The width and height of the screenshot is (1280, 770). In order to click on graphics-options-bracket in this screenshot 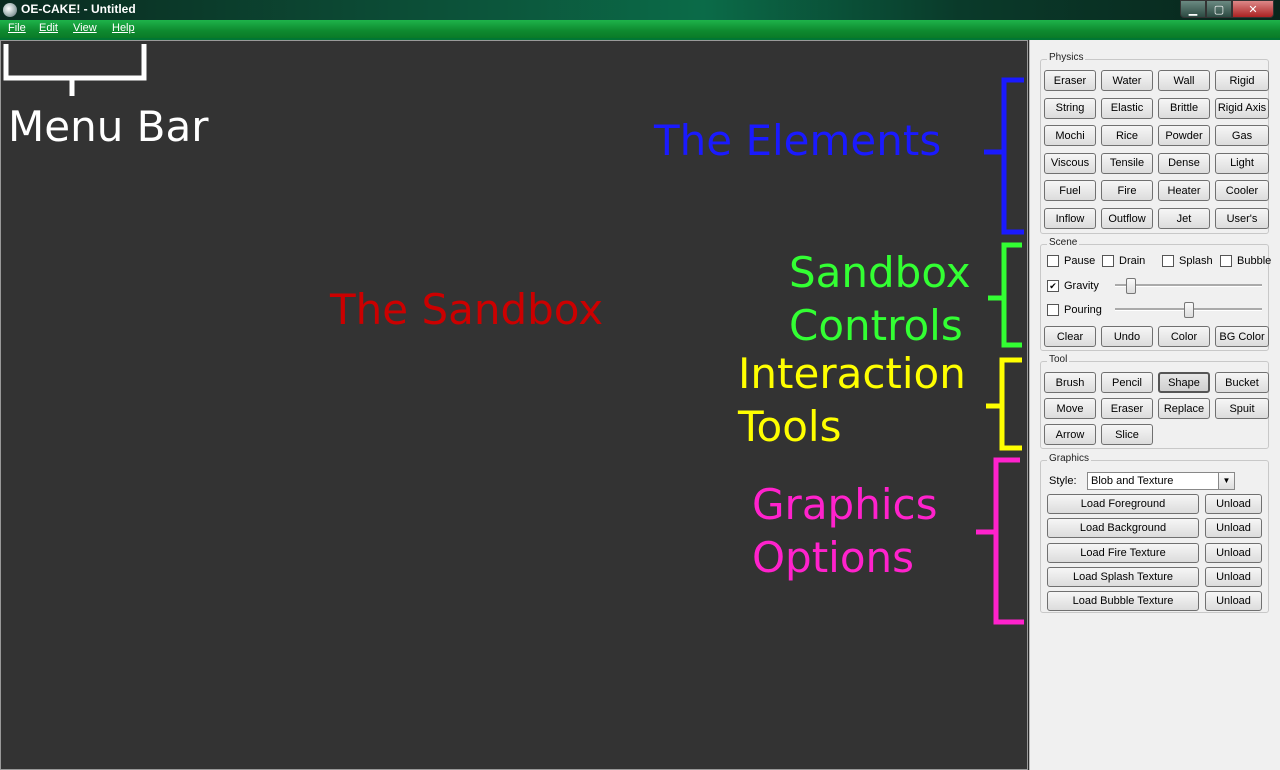, I will do `click(1000, 541)`.